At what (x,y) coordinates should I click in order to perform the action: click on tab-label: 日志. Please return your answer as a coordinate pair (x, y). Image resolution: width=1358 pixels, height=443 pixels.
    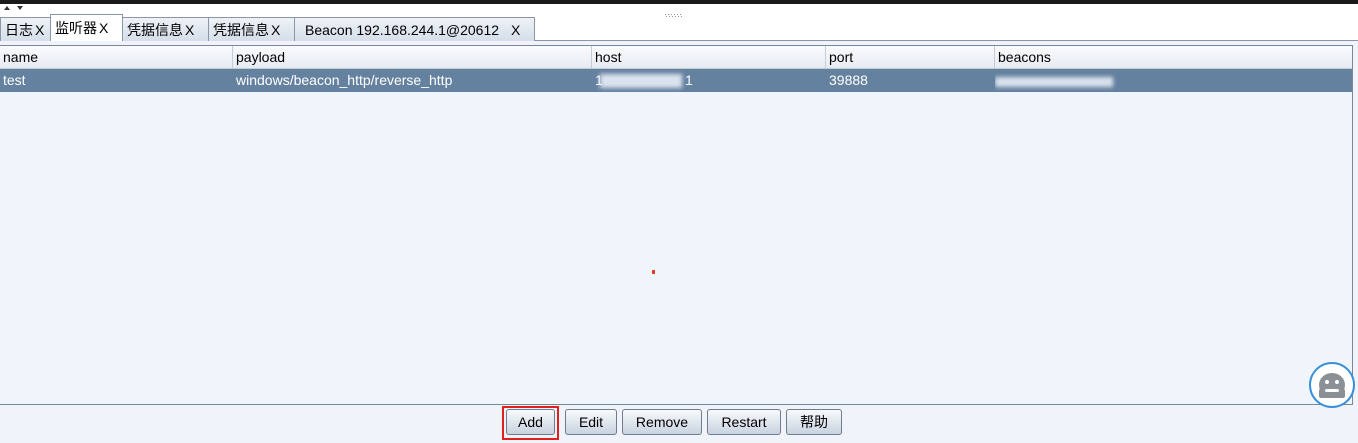
    Looking at the image, I should click on (19, 29).